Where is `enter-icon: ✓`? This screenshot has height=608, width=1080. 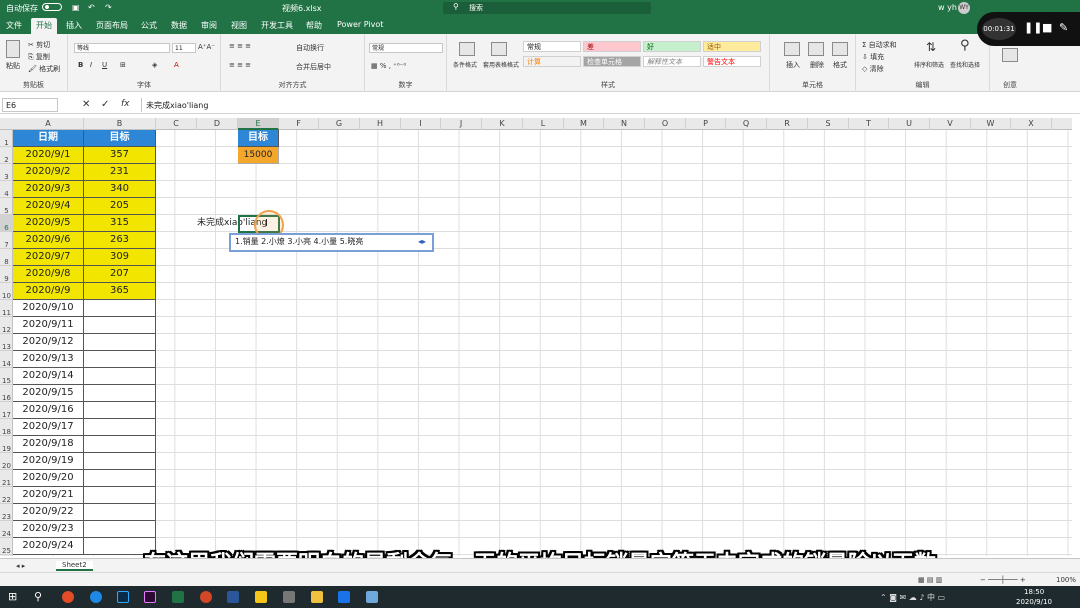
enter-icon: ✓ is located at coordinates (105, 104).